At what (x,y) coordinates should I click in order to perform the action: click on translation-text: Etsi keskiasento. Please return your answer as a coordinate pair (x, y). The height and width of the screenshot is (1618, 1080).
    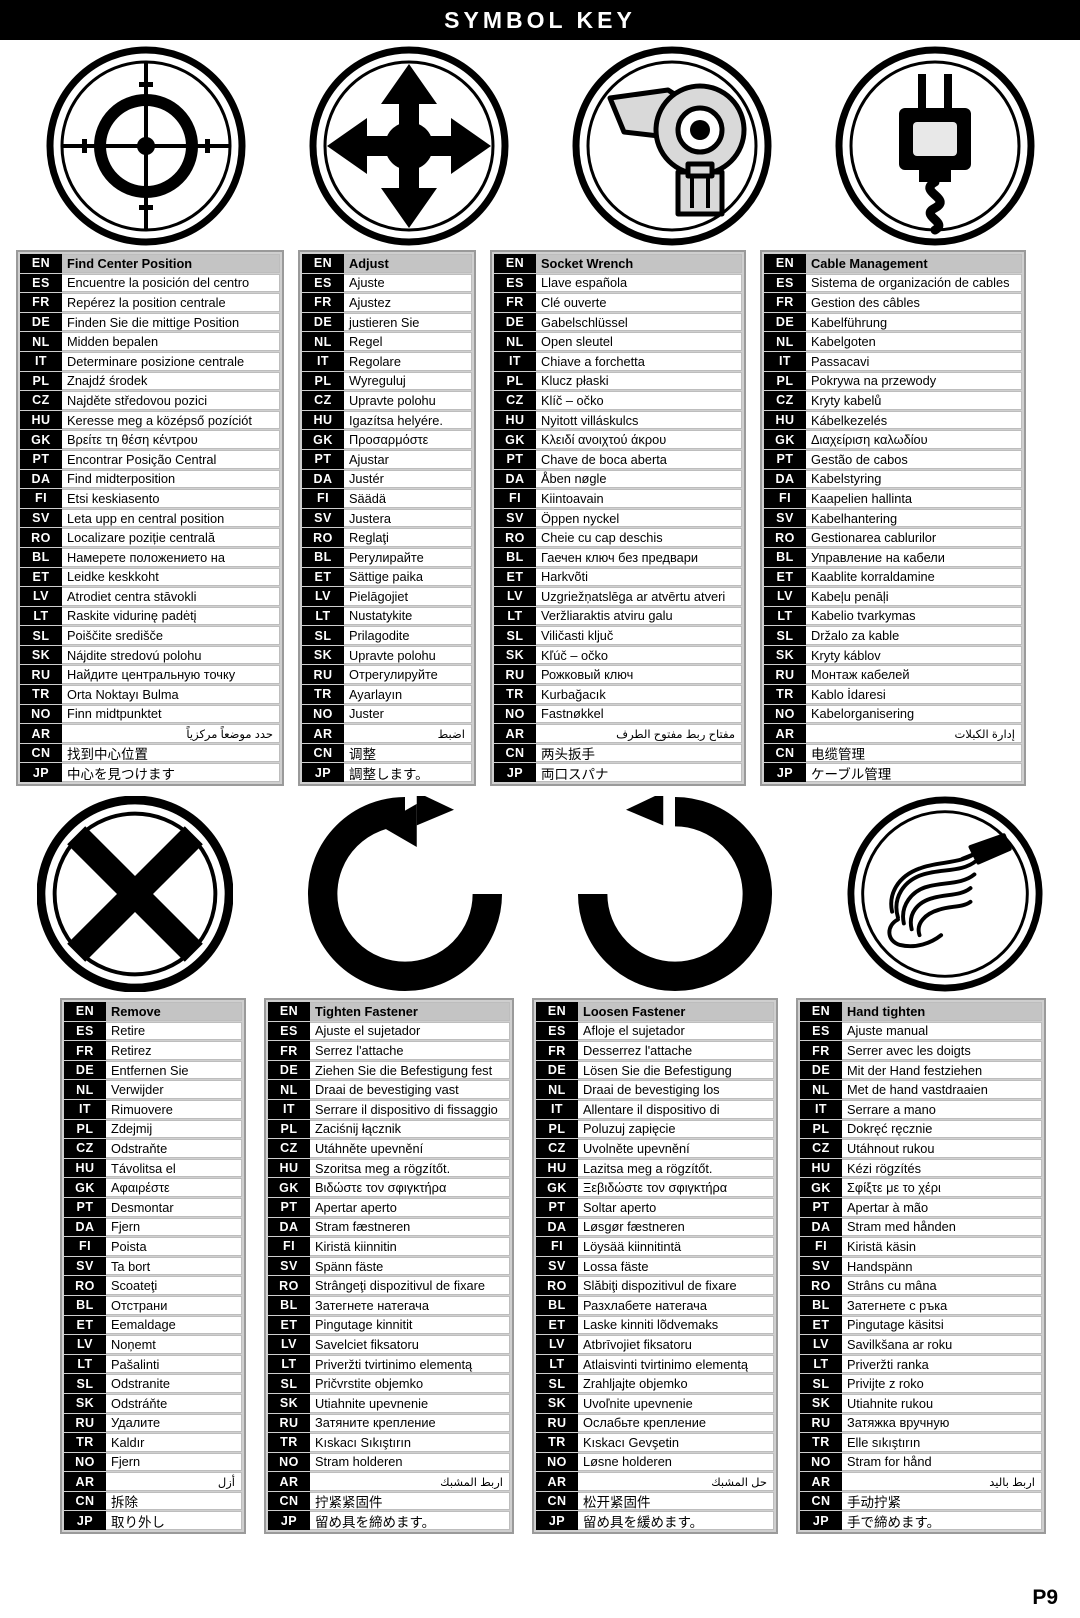
    Looking at the image, I should click on (171, 498).